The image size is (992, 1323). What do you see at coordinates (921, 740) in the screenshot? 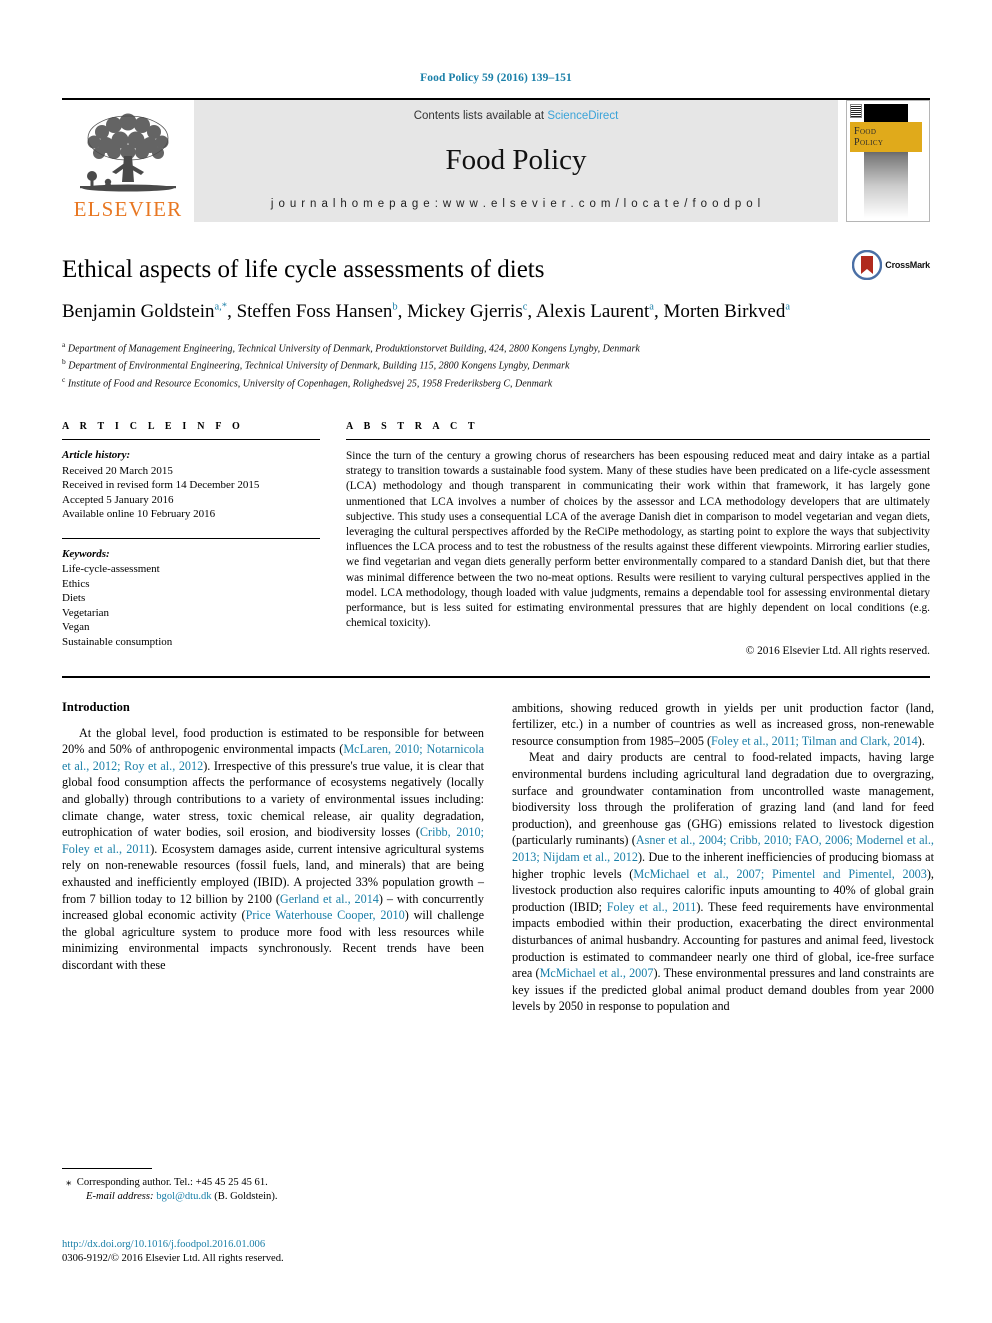
I see `intro-r-text-2: ).` at bounding box center [921, 740].